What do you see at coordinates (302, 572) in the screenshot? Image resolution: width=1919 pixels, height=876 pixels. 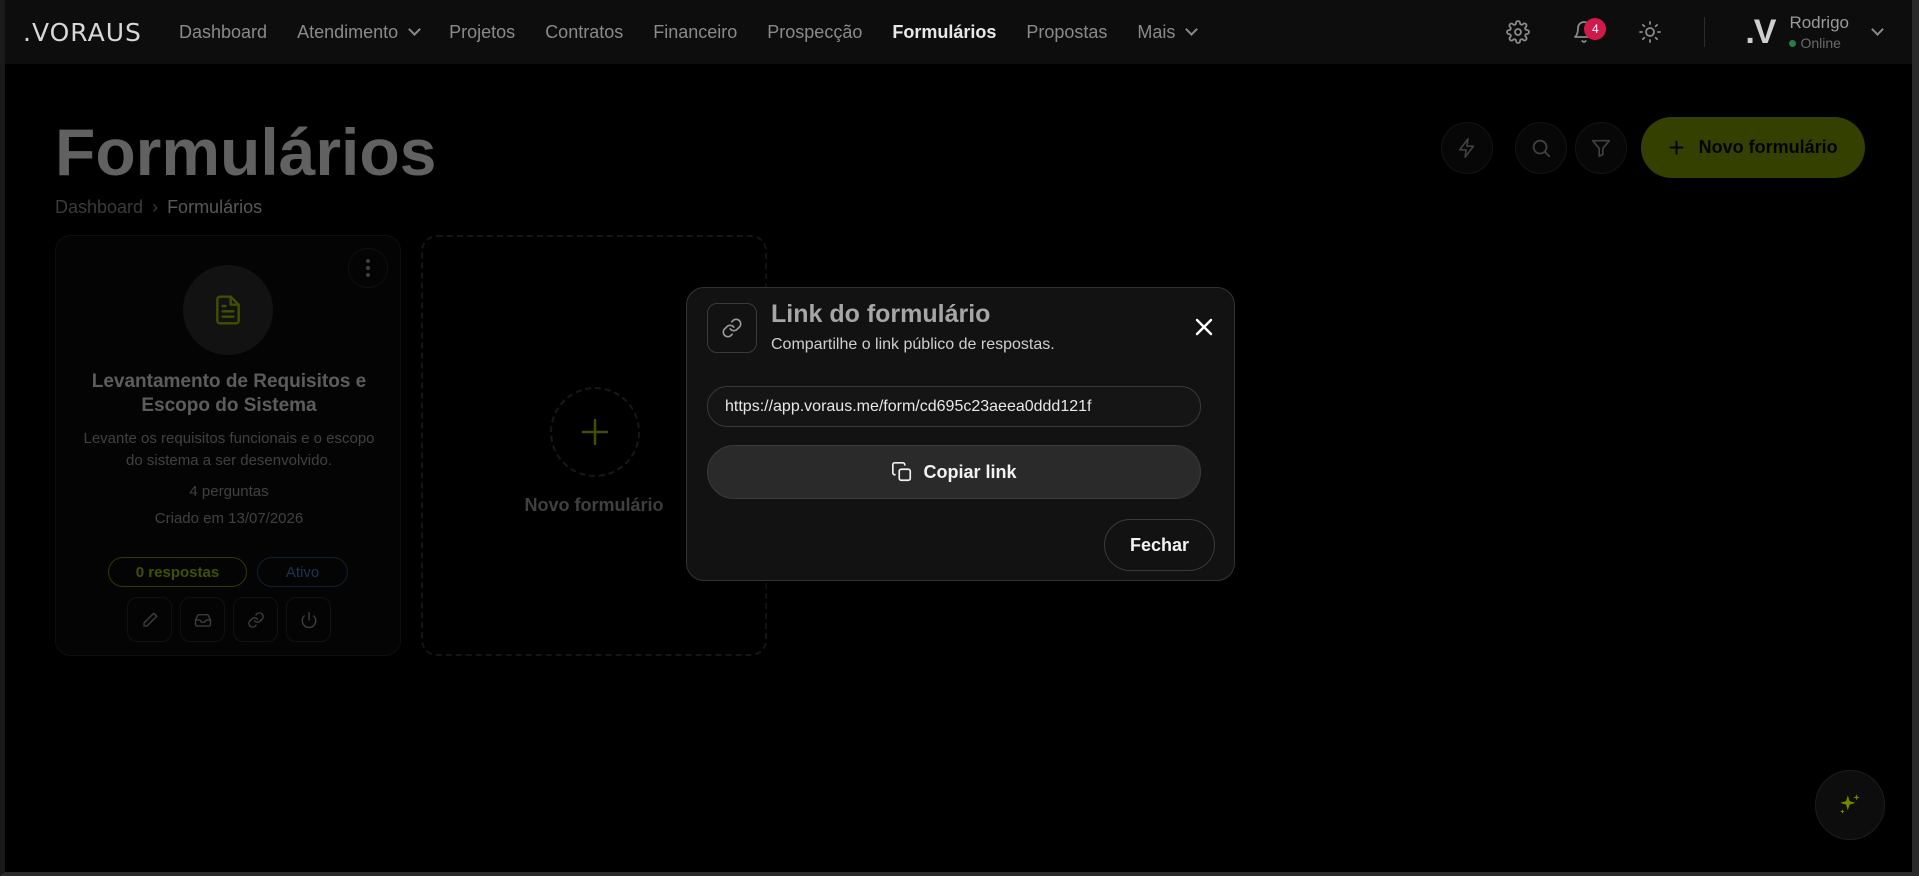 I see `status-badge: Ativo` at bounding box center [302, 572].